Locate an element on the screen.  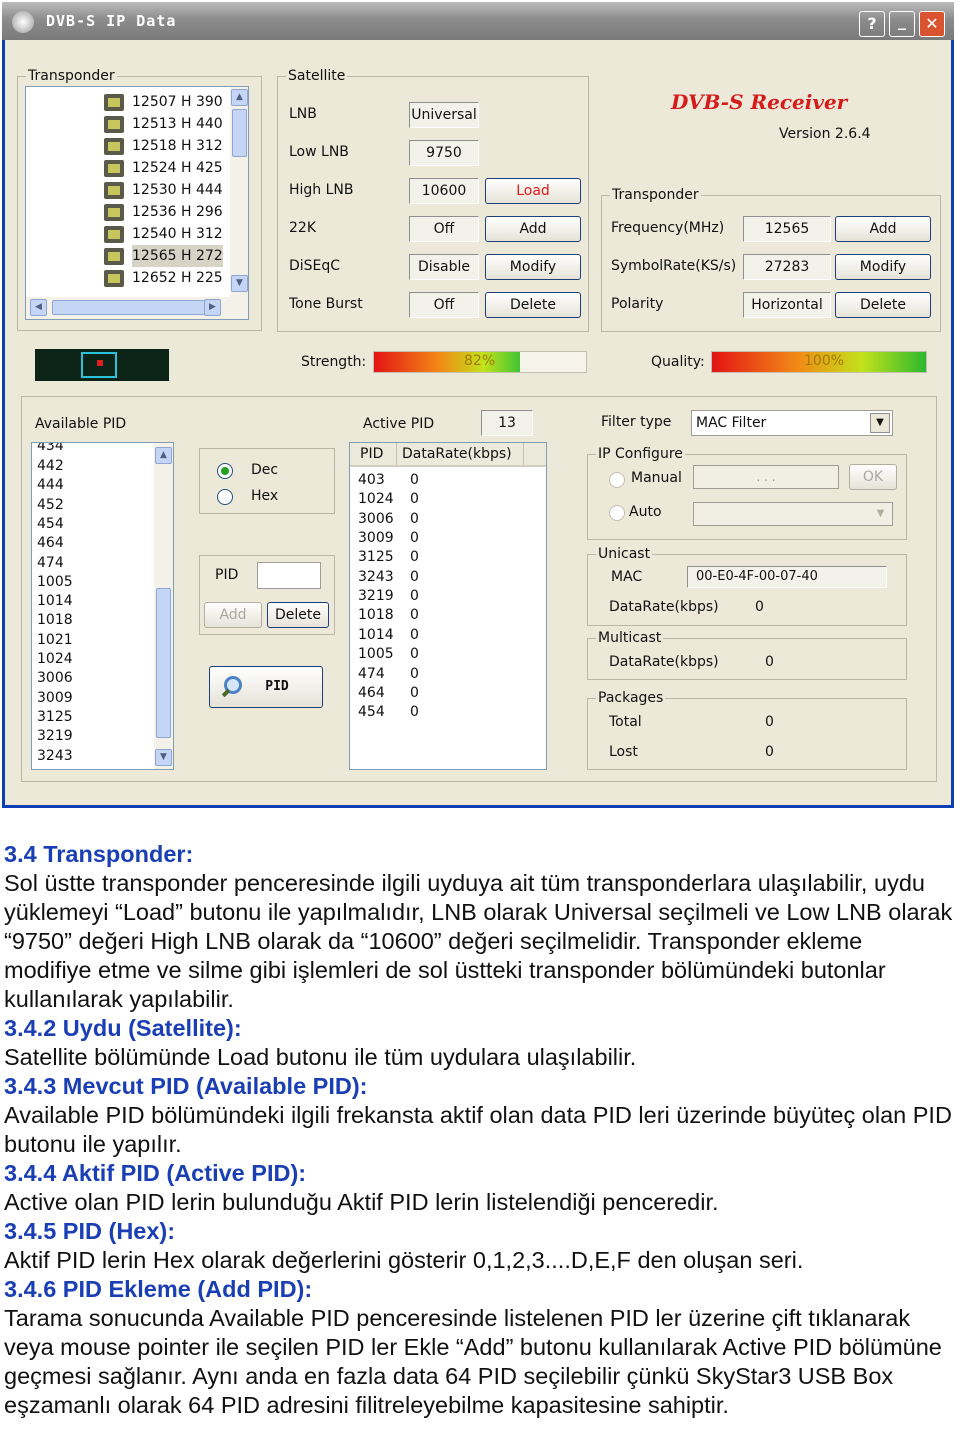
pid-search-button: PID is located at coordinates (266, 687).